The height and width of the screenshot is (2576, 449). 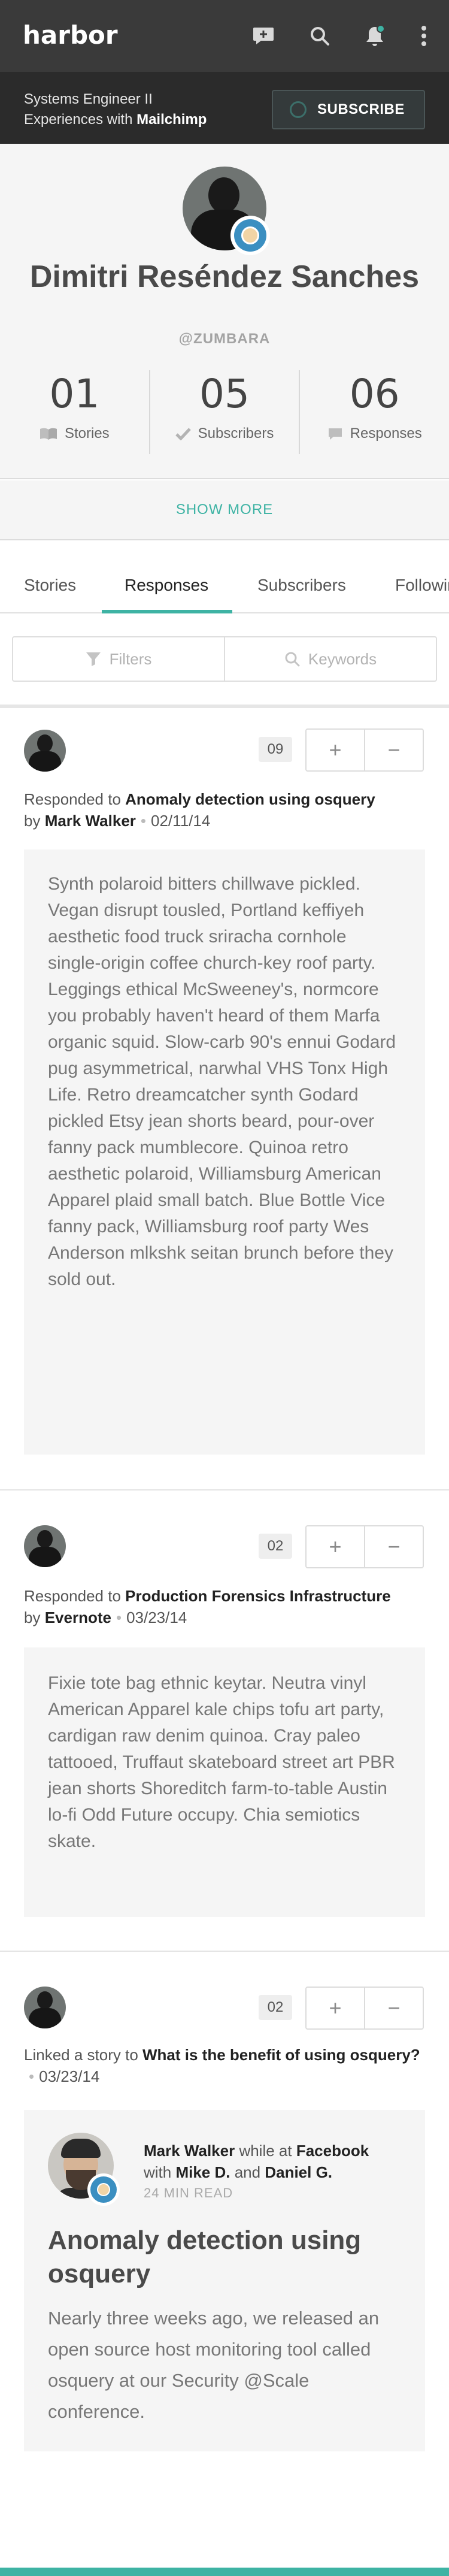 What do you see at coordinates (263, 36) in the screenshot?
I see `compose-icon` at bounding box center [263, 36].